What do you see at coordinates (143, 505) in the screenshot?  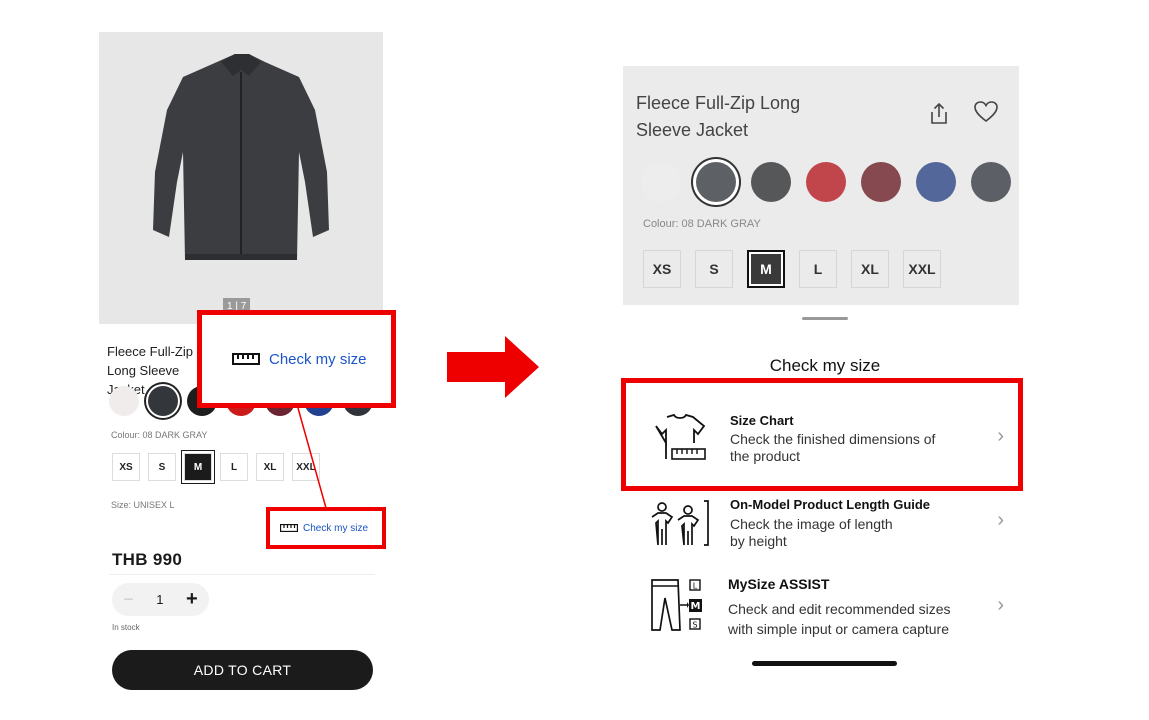 I see `size-label: Size: UNISEX L` at bounding box center [143, 505].